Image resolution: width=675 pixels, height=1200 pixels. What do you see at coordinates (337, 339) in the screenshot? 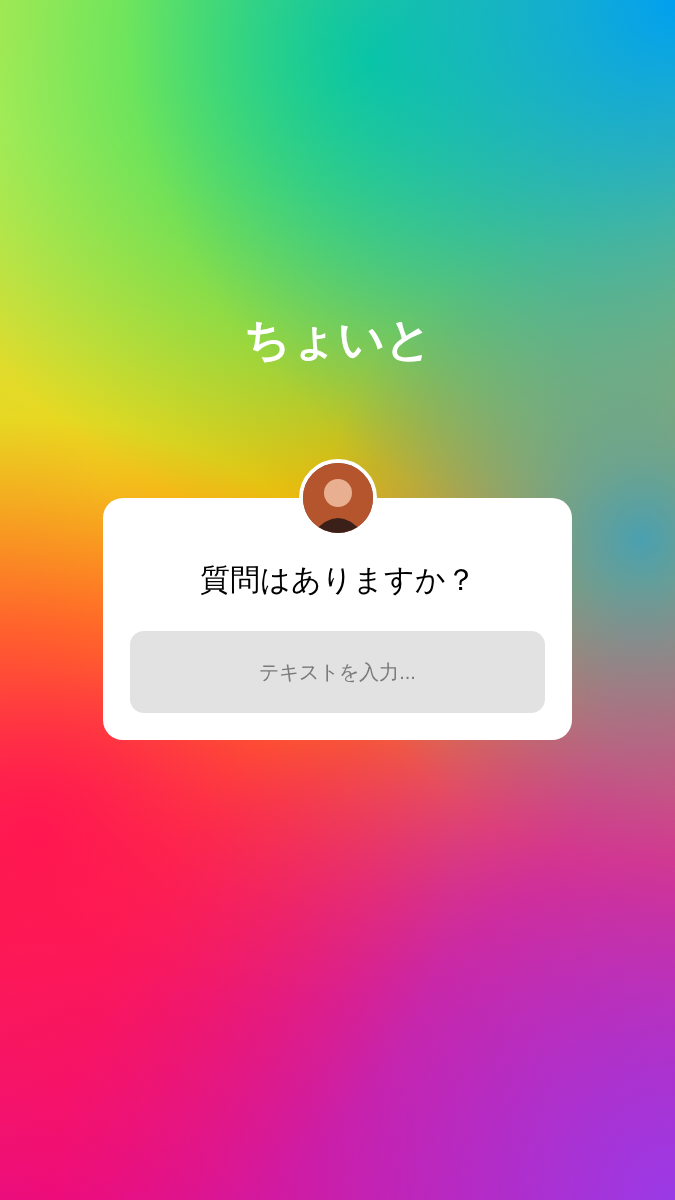
I see `story-title: ちょいと` at bounding box center [337, 339].